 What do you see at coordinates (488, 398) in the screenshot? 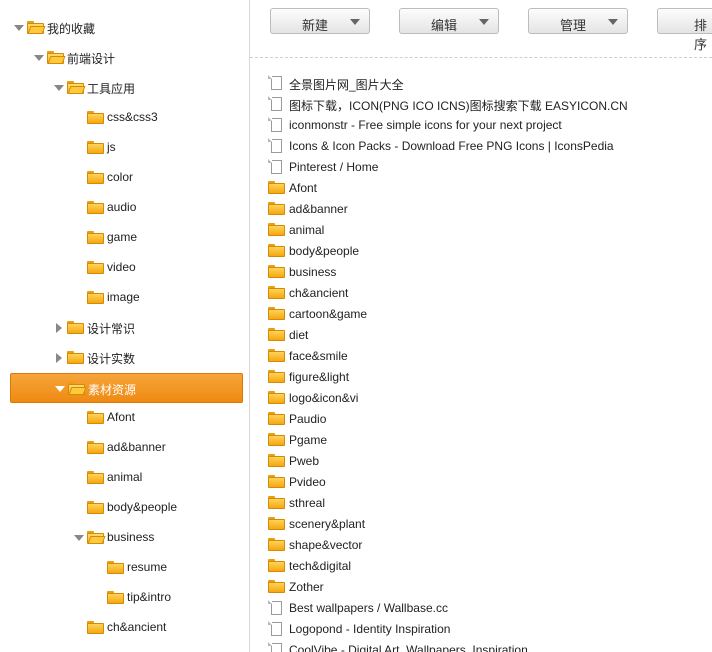
I see `folder-item: logo&icon&vi` at bounding box center [488, 398].